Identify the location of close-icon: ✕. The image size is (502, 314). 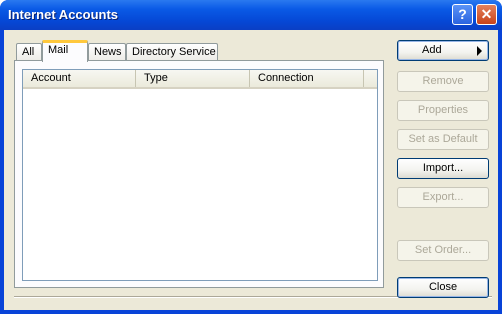
(486, 14).